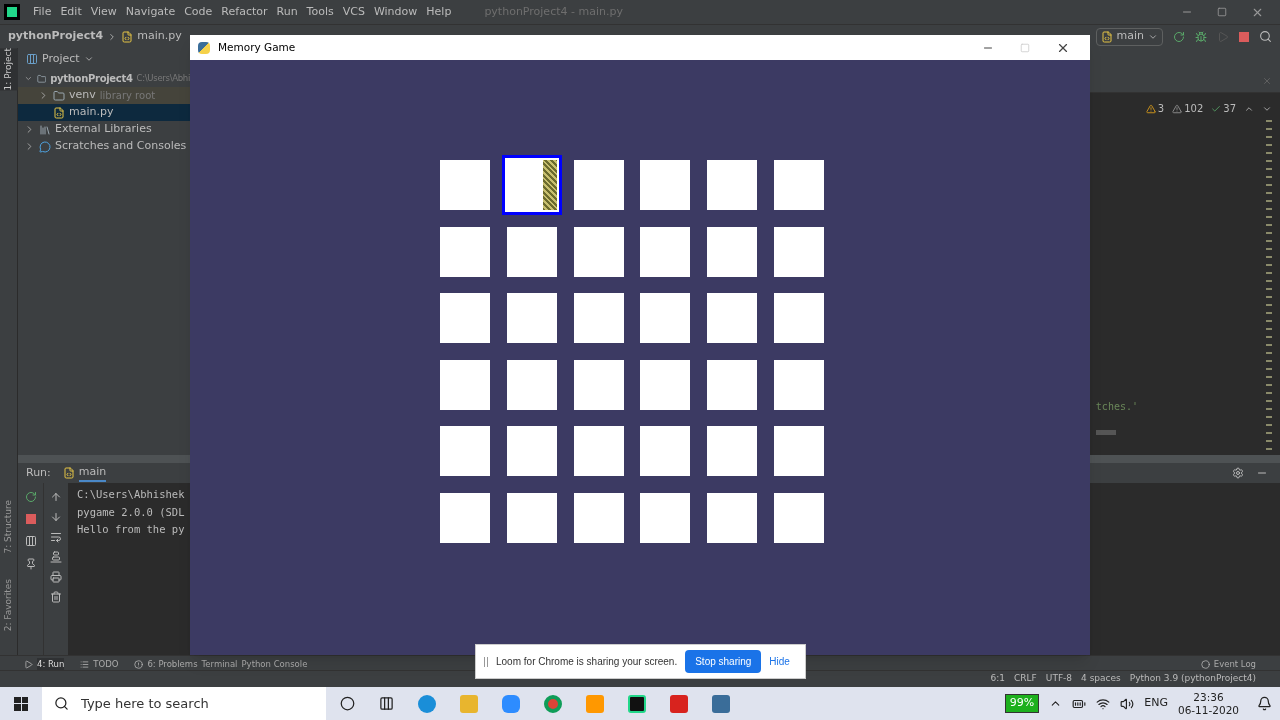 The image size is (1280, 720). What do you see at coordinates (1238, 473) in the screenshot?
I see `settings-icon` at bounding box center [1238, 473].